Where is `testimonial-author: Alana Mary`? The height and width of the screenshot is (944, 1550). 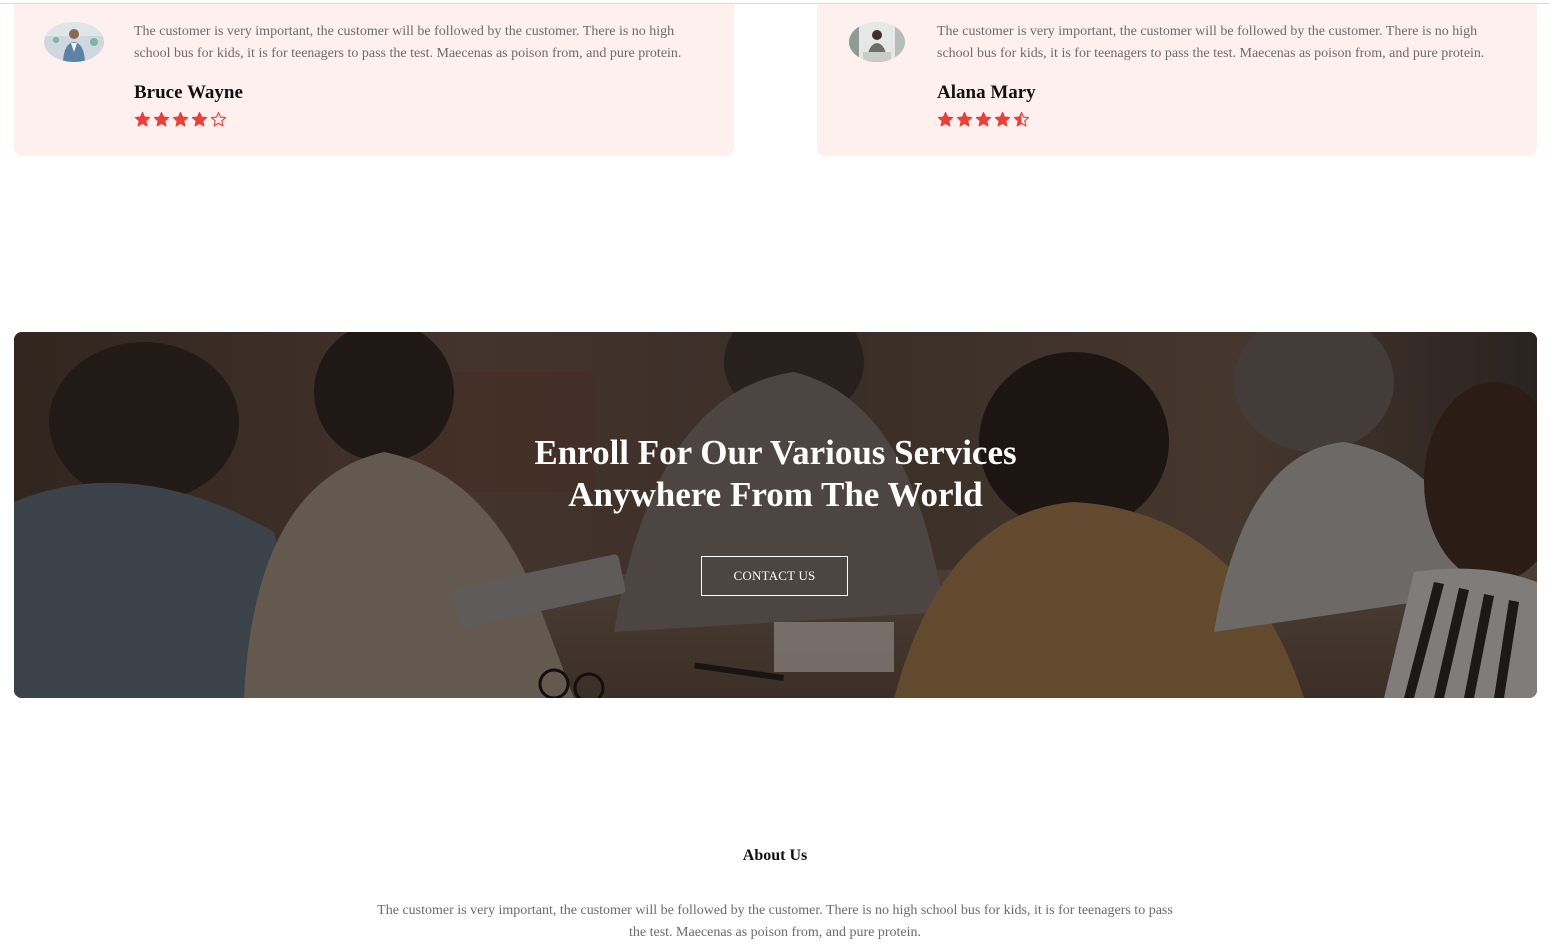
testimonial-author: Alana Mary is located at coordinates (986, 92).